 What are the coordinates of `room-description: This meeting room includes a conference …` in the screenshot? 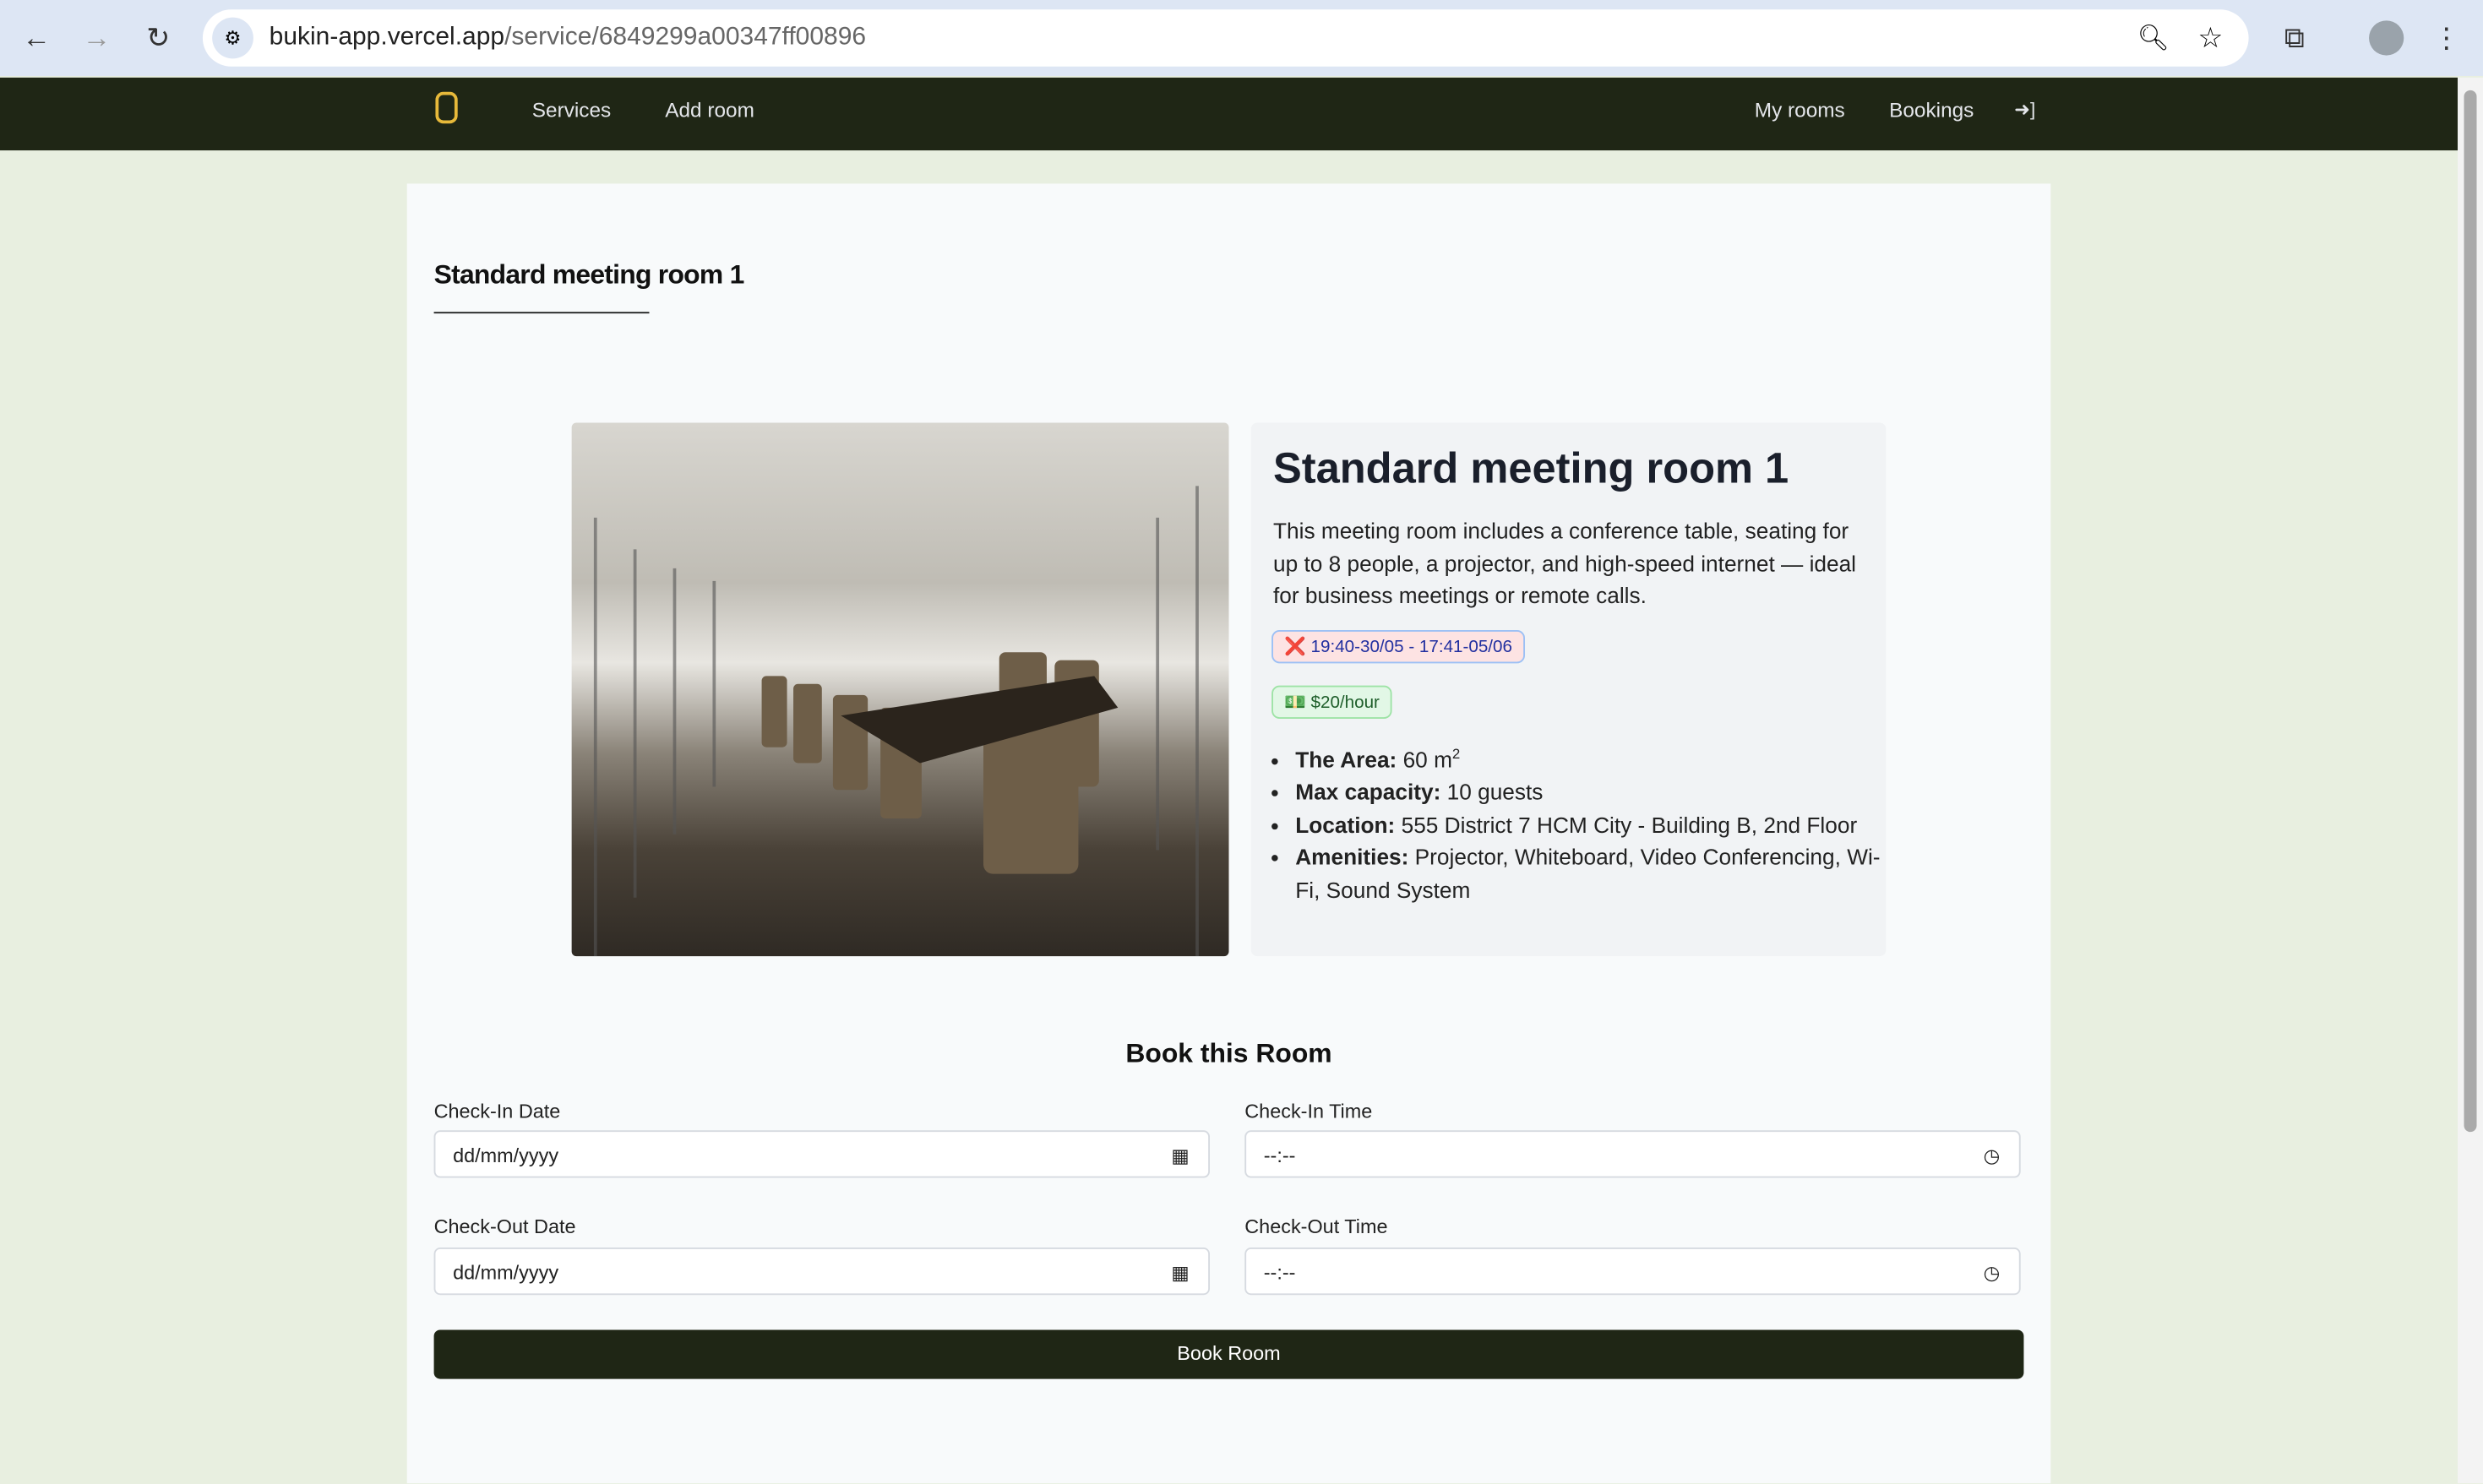 It's located at (1565, 562).